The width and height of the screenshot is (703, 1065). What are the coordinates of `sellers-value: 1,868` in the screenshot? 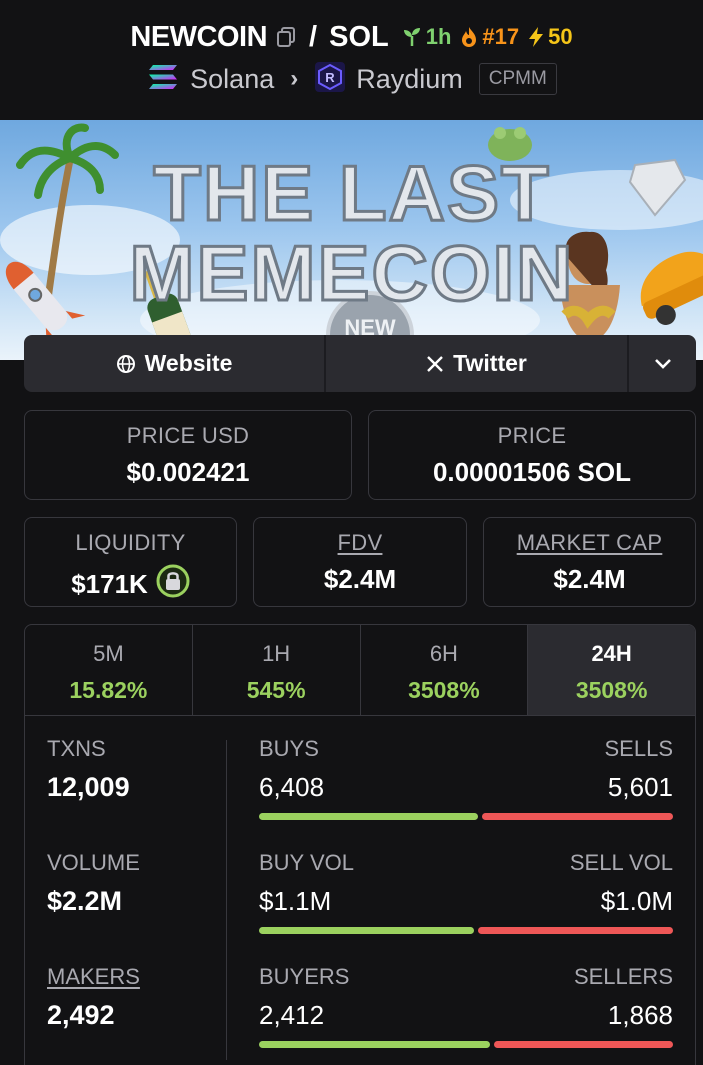 It's located at (640, 1015).